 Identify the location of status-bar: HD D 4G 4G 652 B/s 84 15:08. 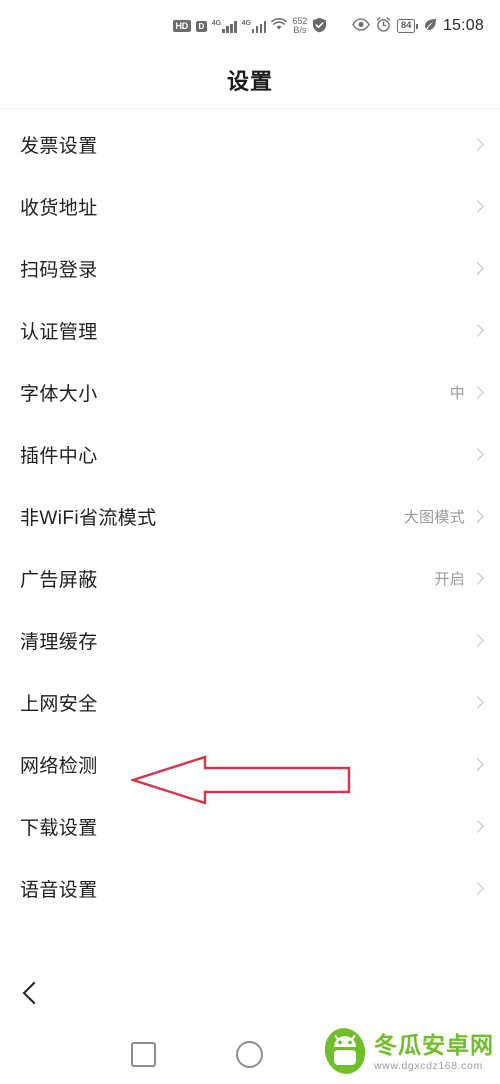
(250, 26).